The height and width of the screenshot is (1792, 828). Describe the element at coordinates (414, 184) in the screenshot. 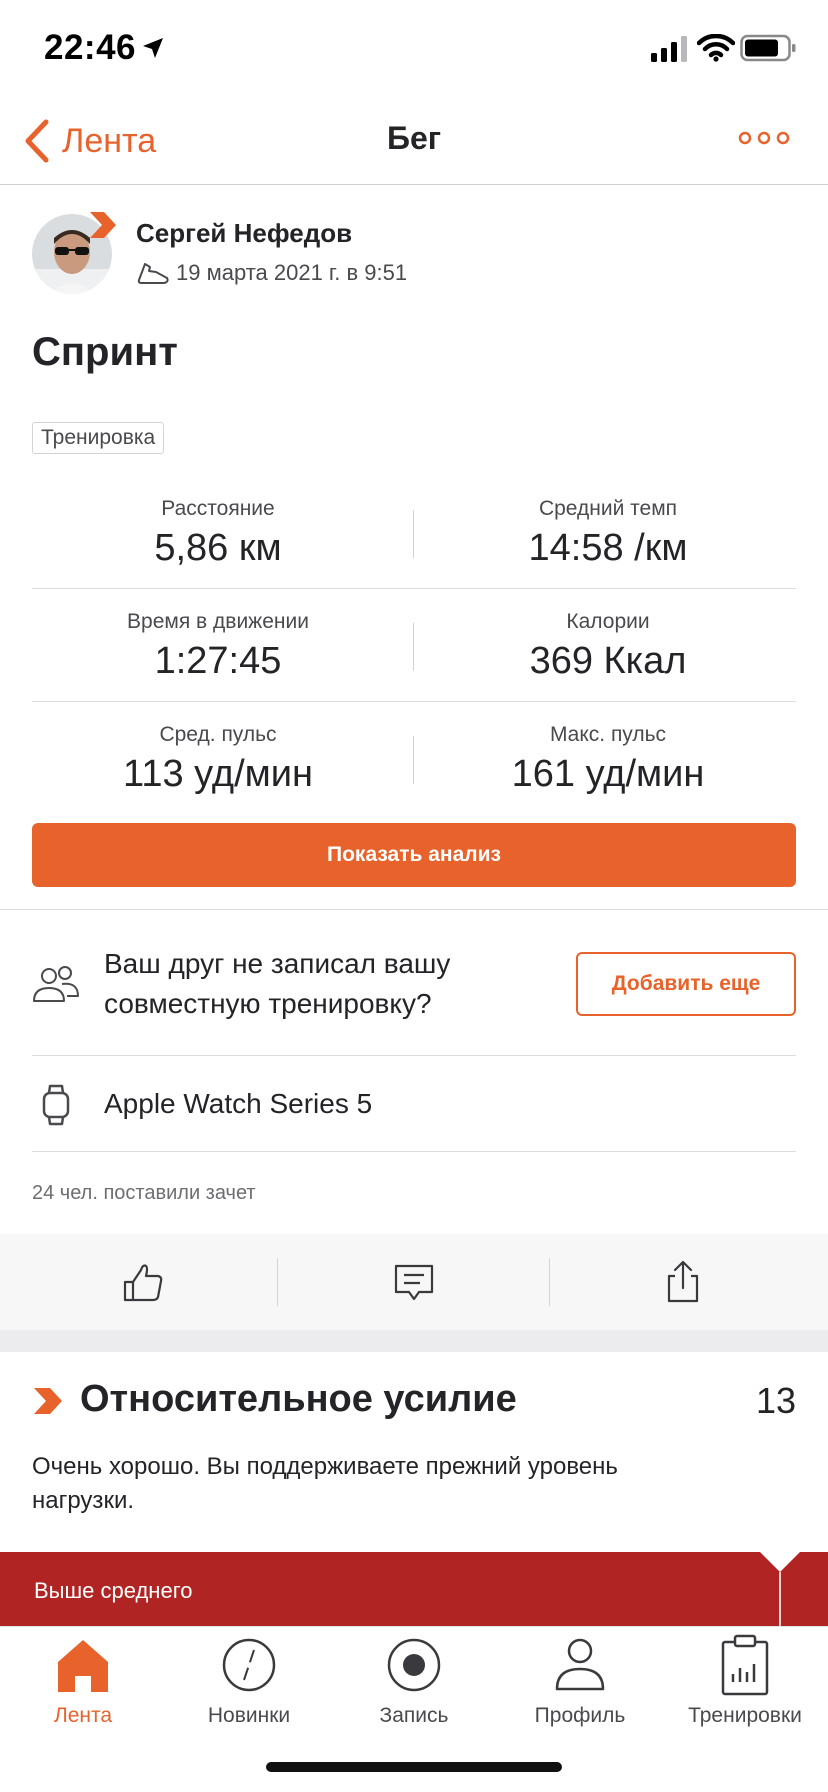

I see `nav-divider` at that location.